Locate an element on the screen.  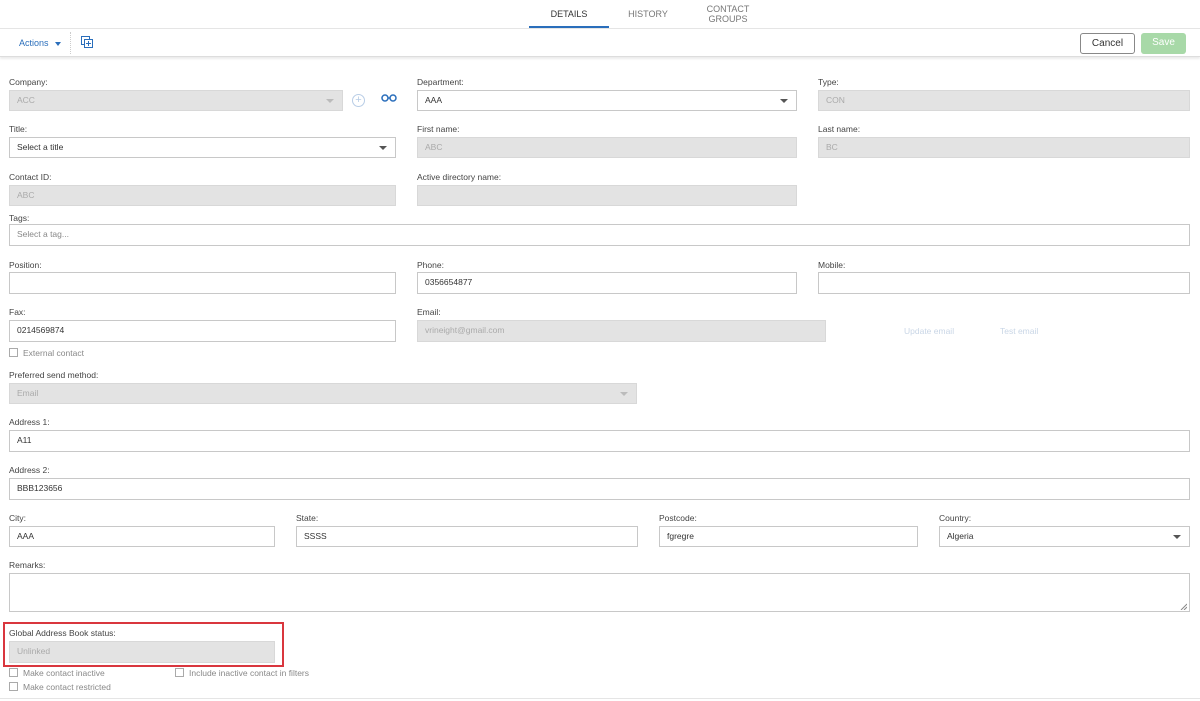
tab-contact-groups: CONTACT GROUPS is located at coordinates (728, 14).